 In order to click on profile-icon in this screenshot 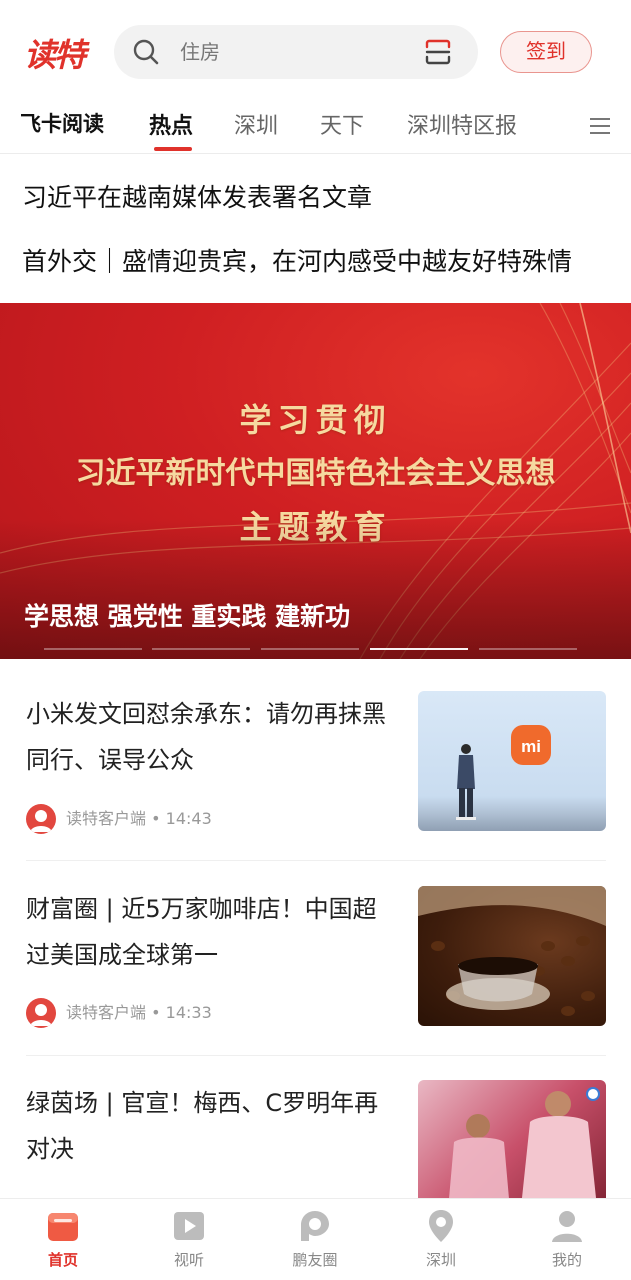, I will do `click(567, 1226)`.